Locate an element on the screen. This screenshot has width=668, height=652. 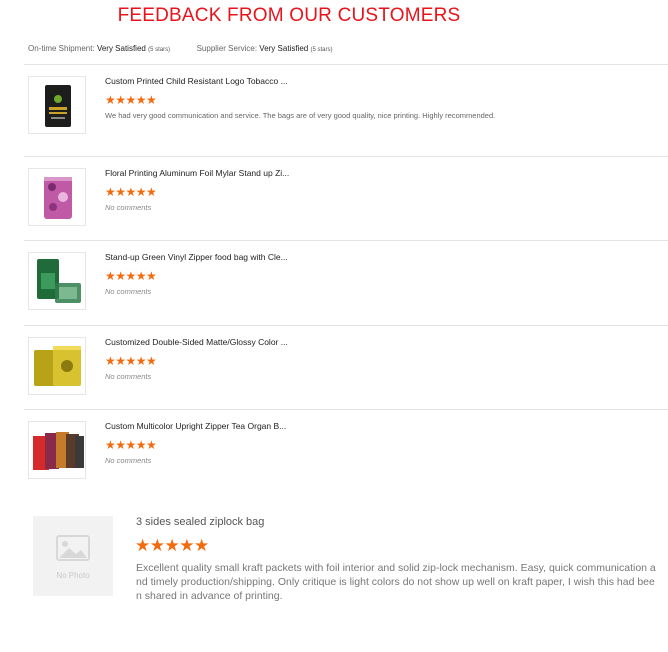
page-title: FEEDBACK FROM OUR CUSTOMERS is located at coordinates (289, 15).